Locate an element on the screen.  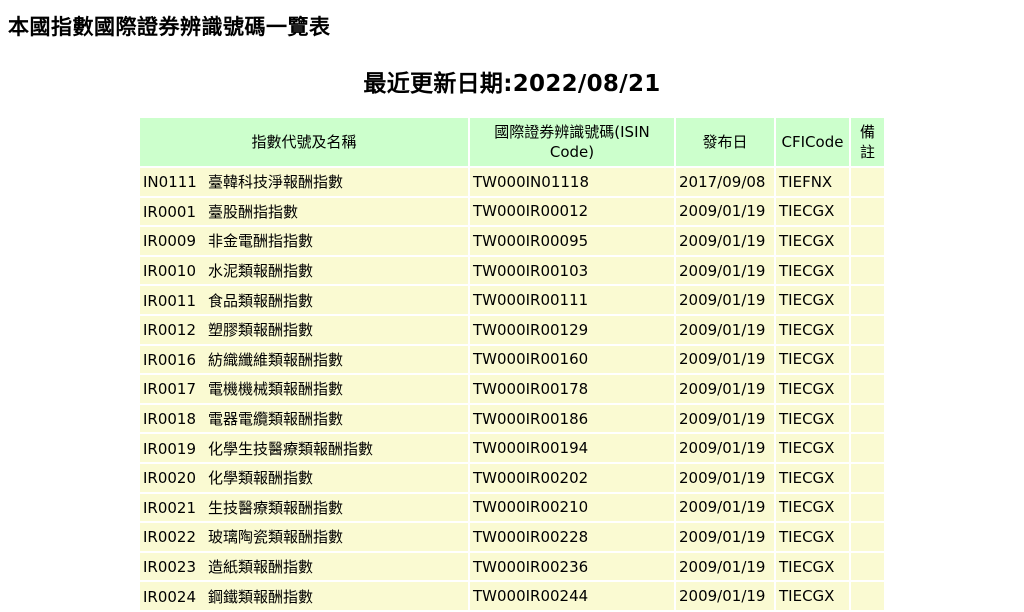
index-name: 化學類報酬指數 is located at coordinates (261, 478).